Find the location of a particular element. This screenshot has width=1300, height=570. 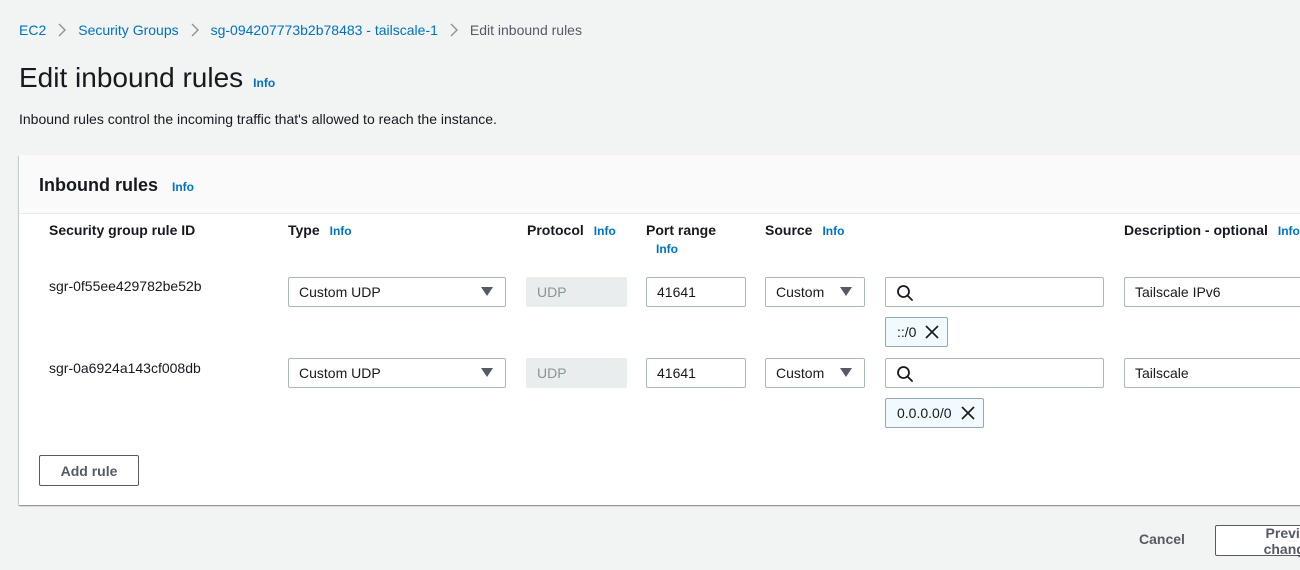

panel-title: Inbound rules Info is located at coordinates (116, 185).